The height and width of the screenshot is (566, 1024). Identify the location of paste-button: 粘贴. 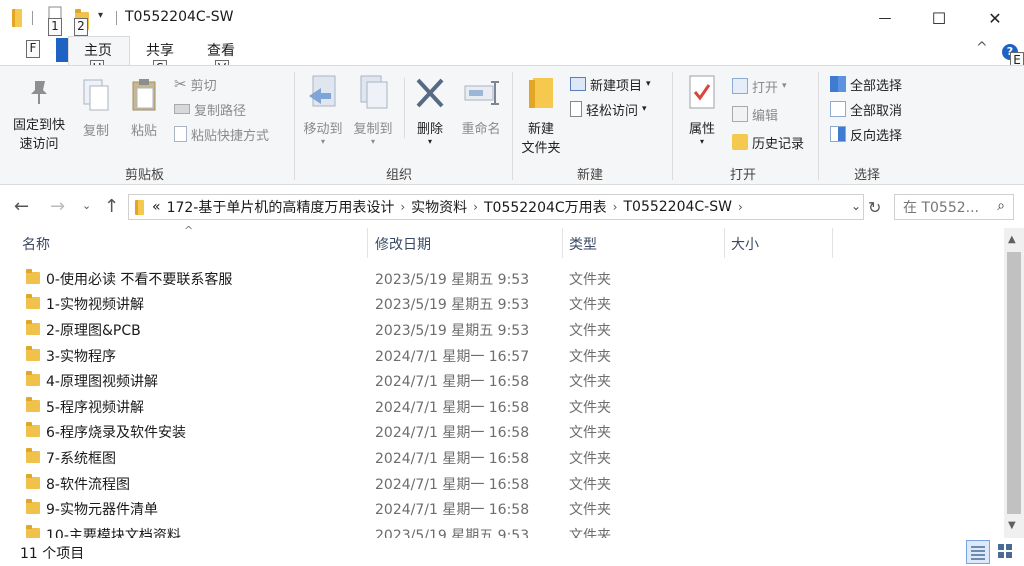
(144, 108).